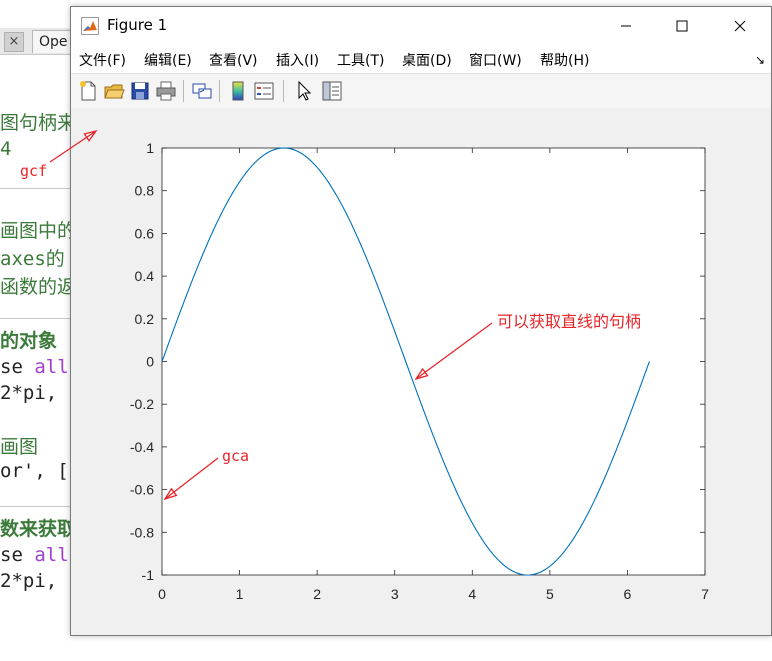 This screenshot has height=661, width=772. Describe the element at coordinates (145, 233) in the screenshot. I see `y-tick-label: 0.6` at that location.